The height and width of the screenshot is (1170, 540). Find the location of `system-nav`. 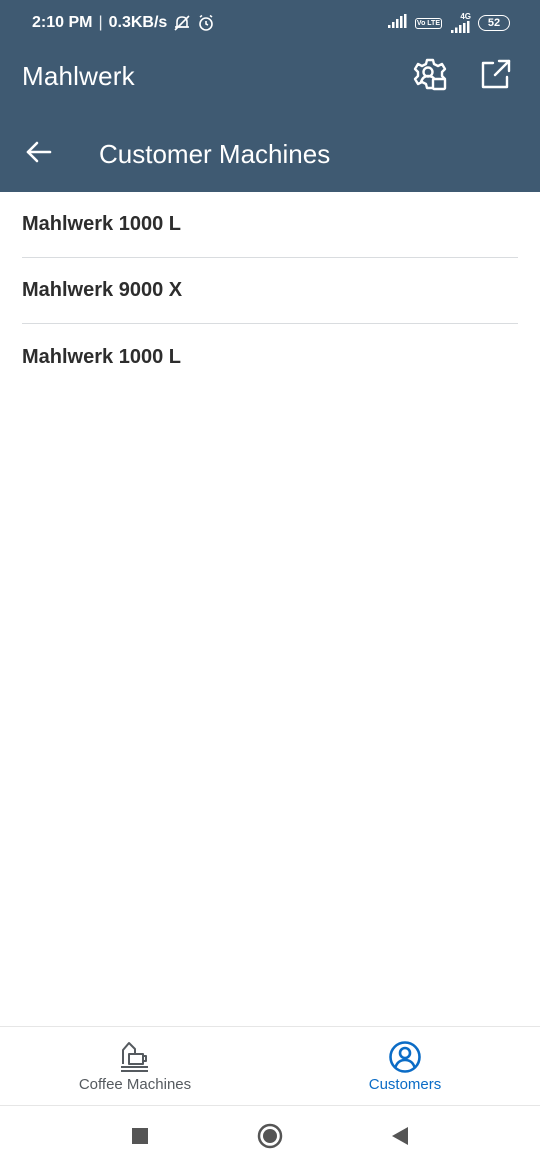

system-nav is located at coordinates (270, 1138).